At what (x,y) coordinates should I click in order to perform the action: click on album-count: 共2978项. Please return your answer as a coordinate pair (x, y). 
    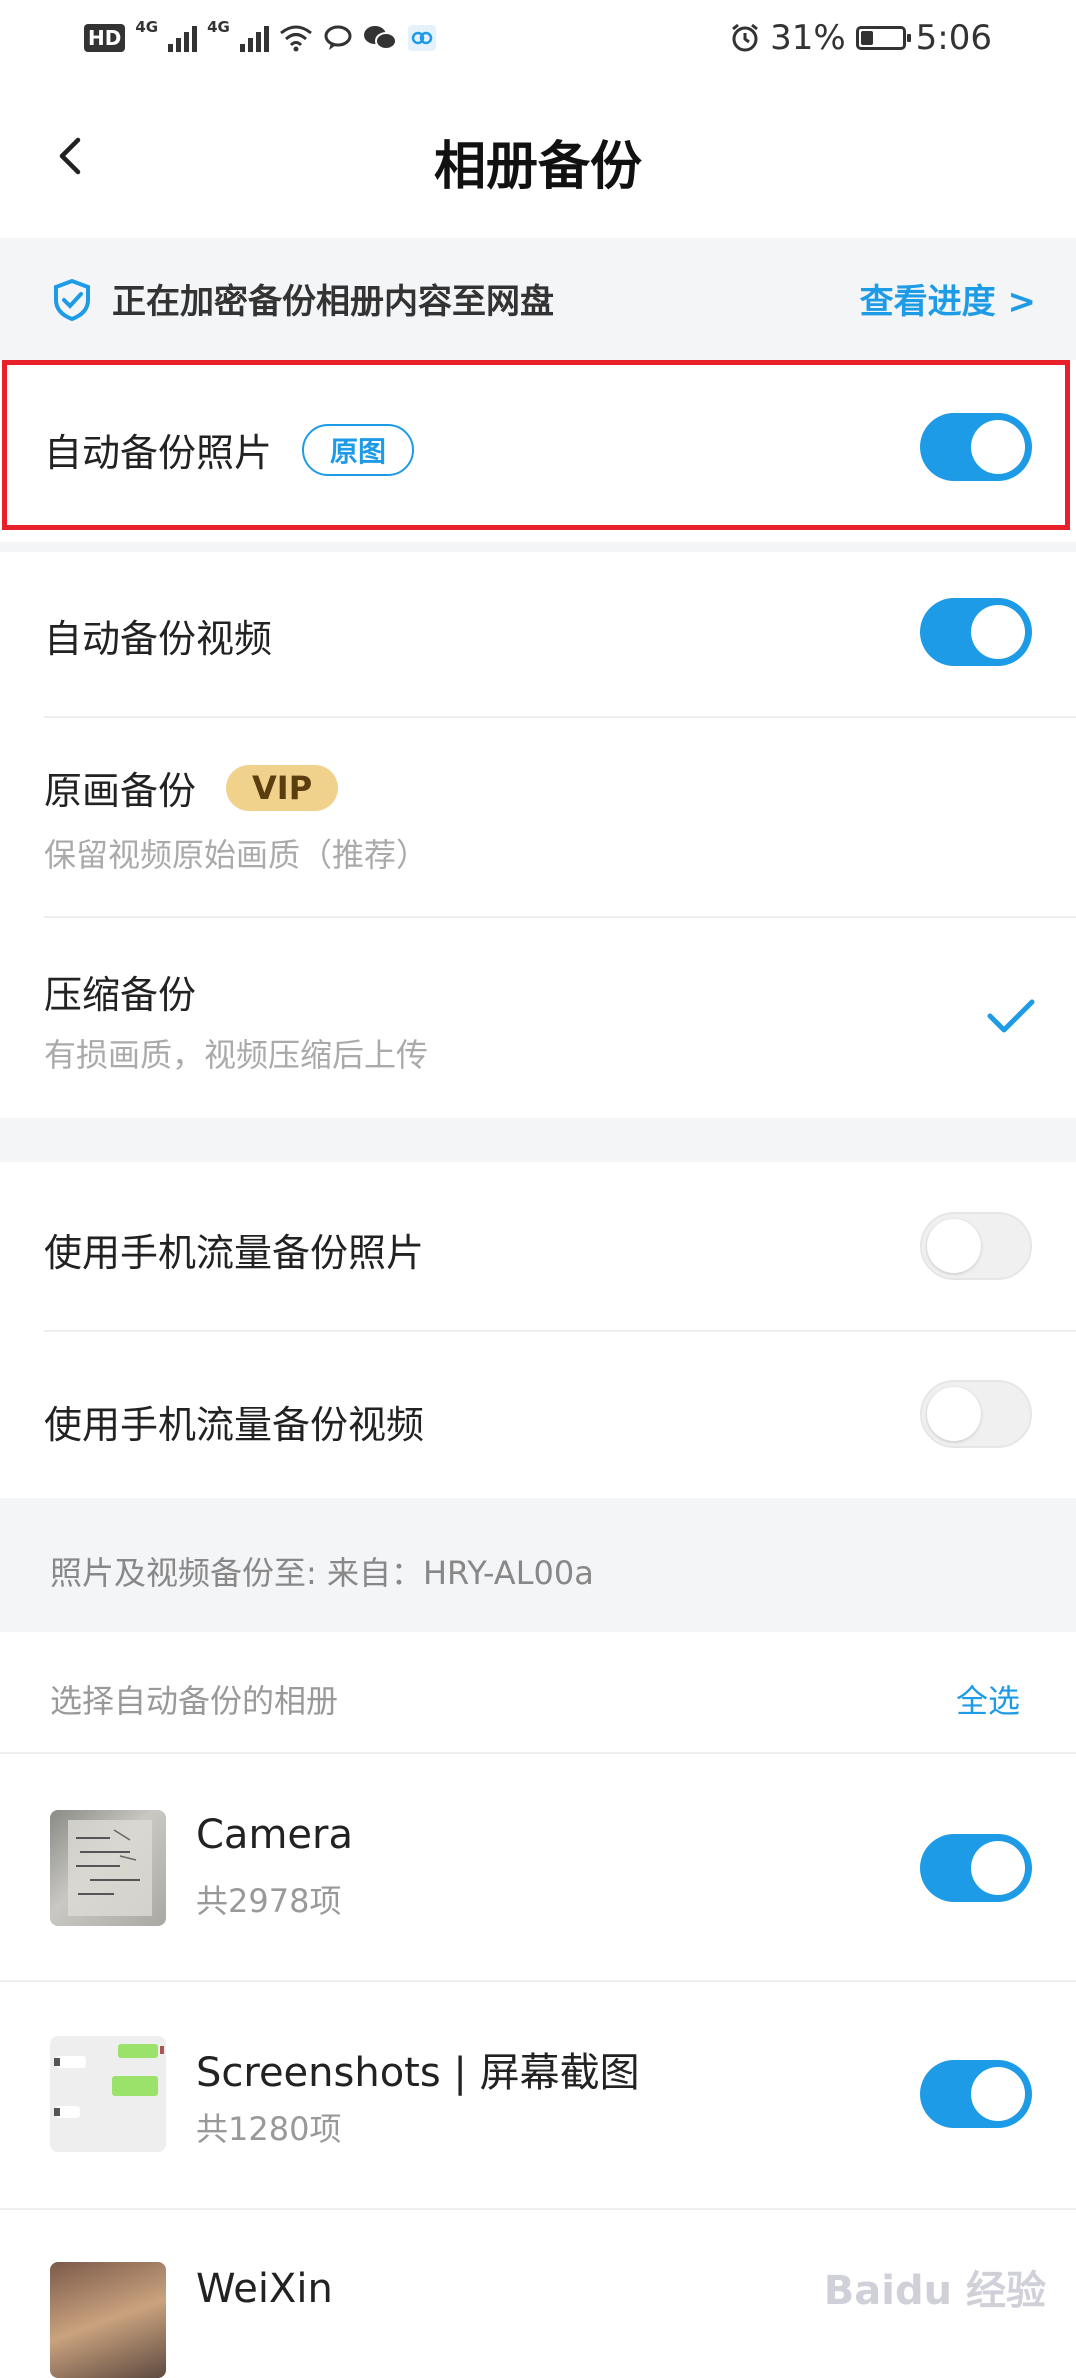
    Looking at the image, I should click on (269, 1901).